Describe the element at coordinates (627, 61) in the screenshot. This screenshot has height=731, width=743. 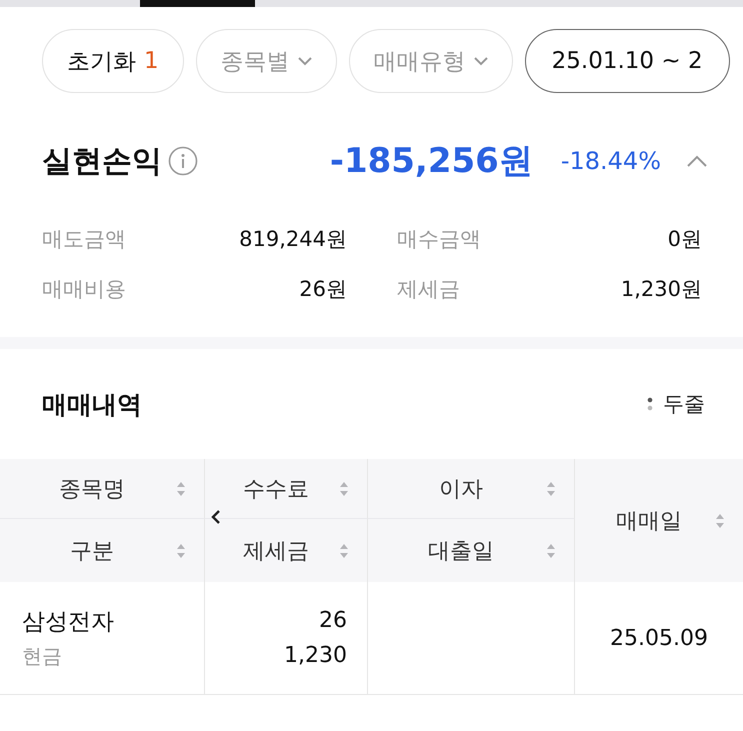
I see `date-range-chip: 25.01.10 ~ 2` at that location.